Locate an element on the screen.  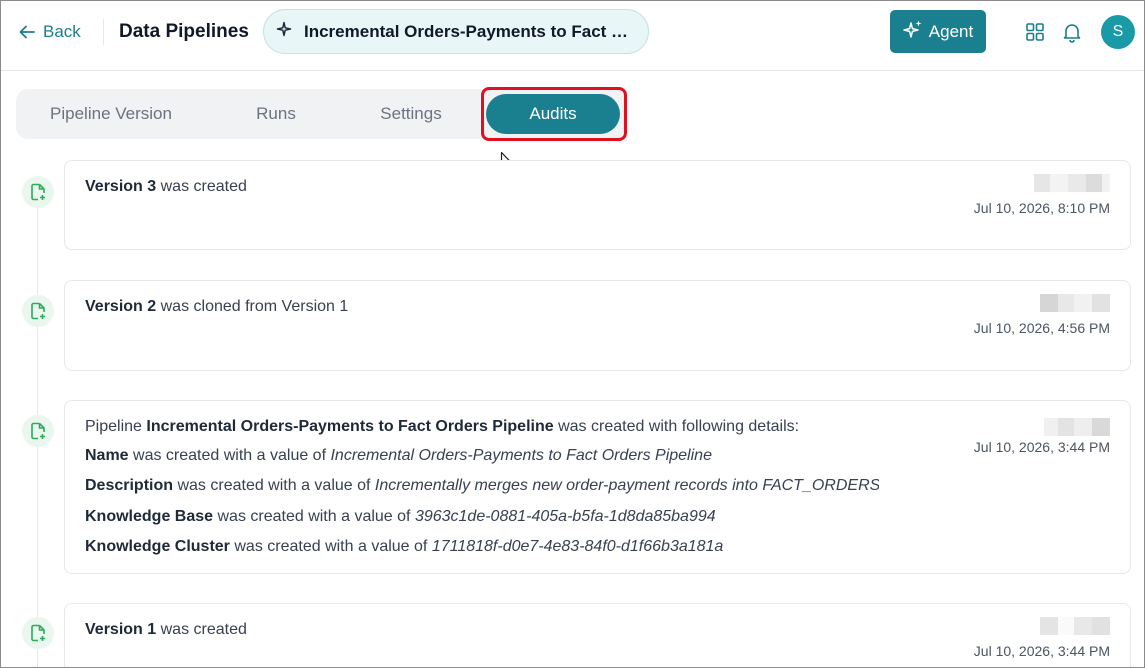
audit-message: Version 1 was created is located at coordinates (166, 630).